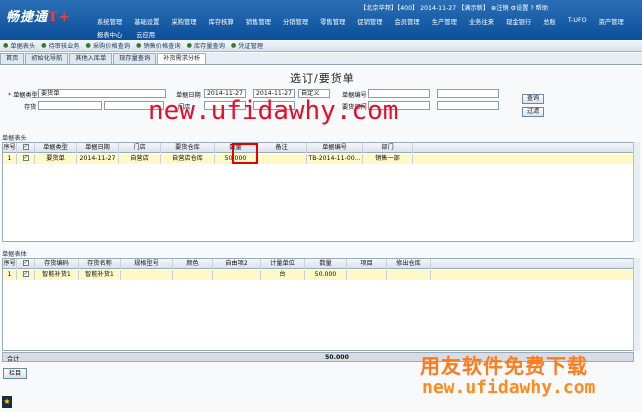  I want to click on header-col-header, so click(26, 148).